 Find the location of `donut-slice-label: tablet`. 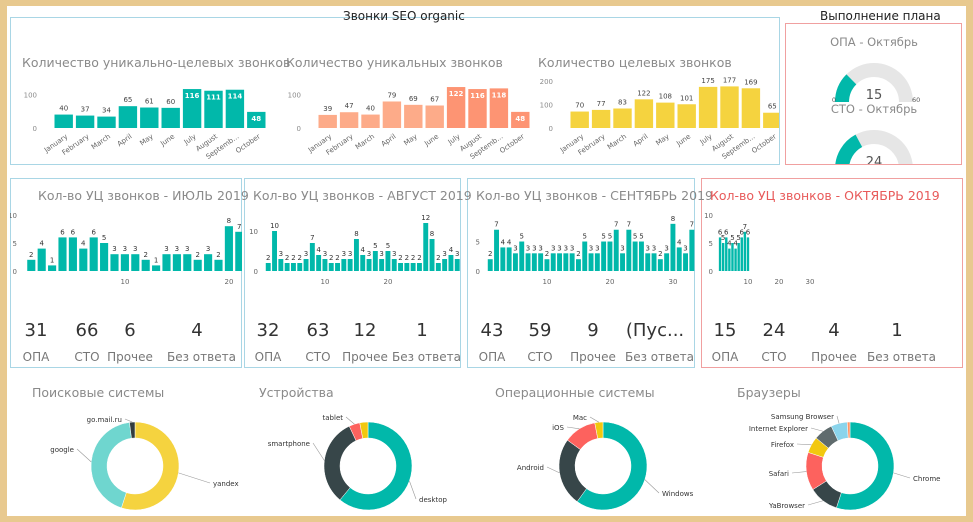

donut-slice-label: tablet is located at coordinates (333, 418).